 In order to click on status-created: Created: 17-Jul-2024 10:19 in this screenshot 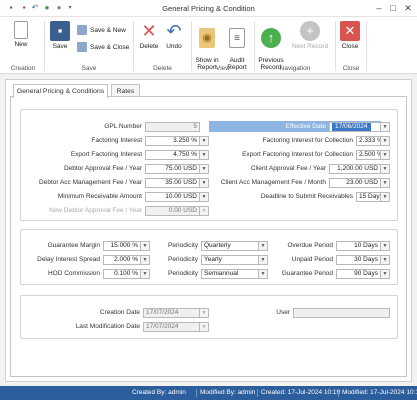, I will do `click(301, 392)`.